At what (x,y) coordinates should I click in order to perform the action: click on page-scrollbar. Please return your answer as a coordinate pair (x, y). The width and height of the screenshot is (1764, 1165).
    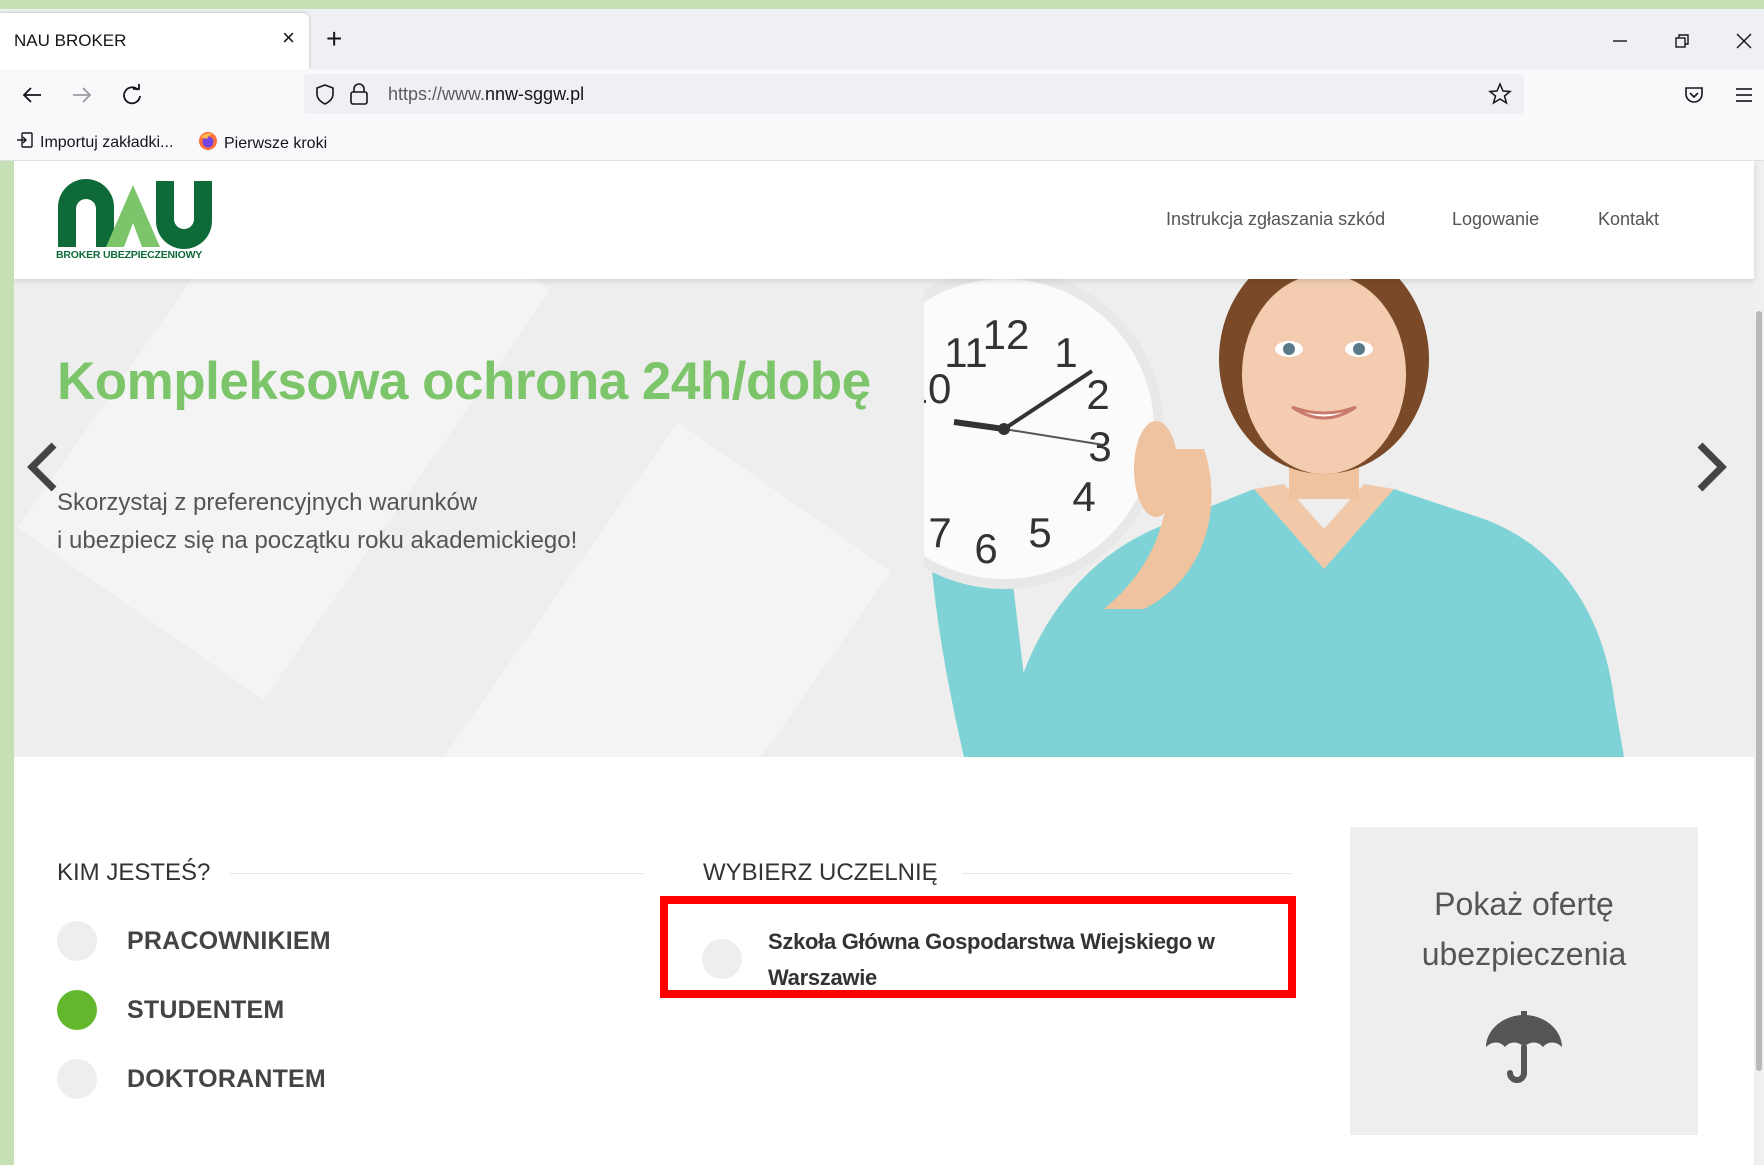
    Looking at the image, I should click on (1759, 663).